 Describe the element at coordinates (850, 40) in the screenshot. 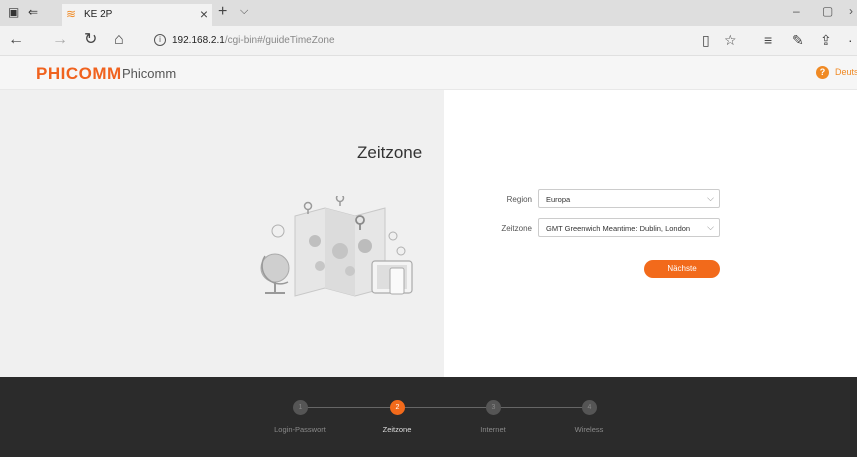

I see `more-icon: ·` at that location.